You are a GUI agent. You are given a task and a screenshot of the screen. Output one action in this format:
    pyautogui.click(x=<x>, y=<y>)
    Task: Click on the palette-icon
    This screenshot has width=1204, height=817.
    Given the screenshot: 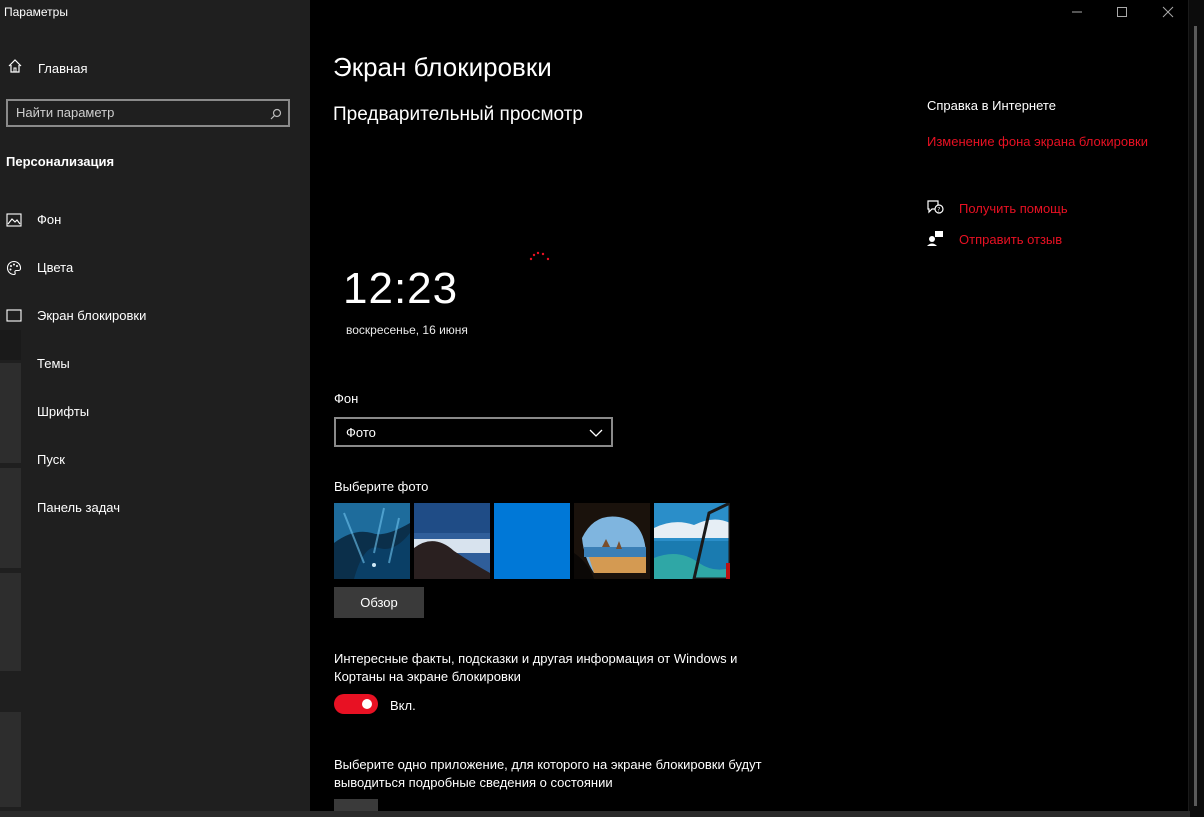 What is the action you would take?
    pyautogui.click(x=14, y=270)
    